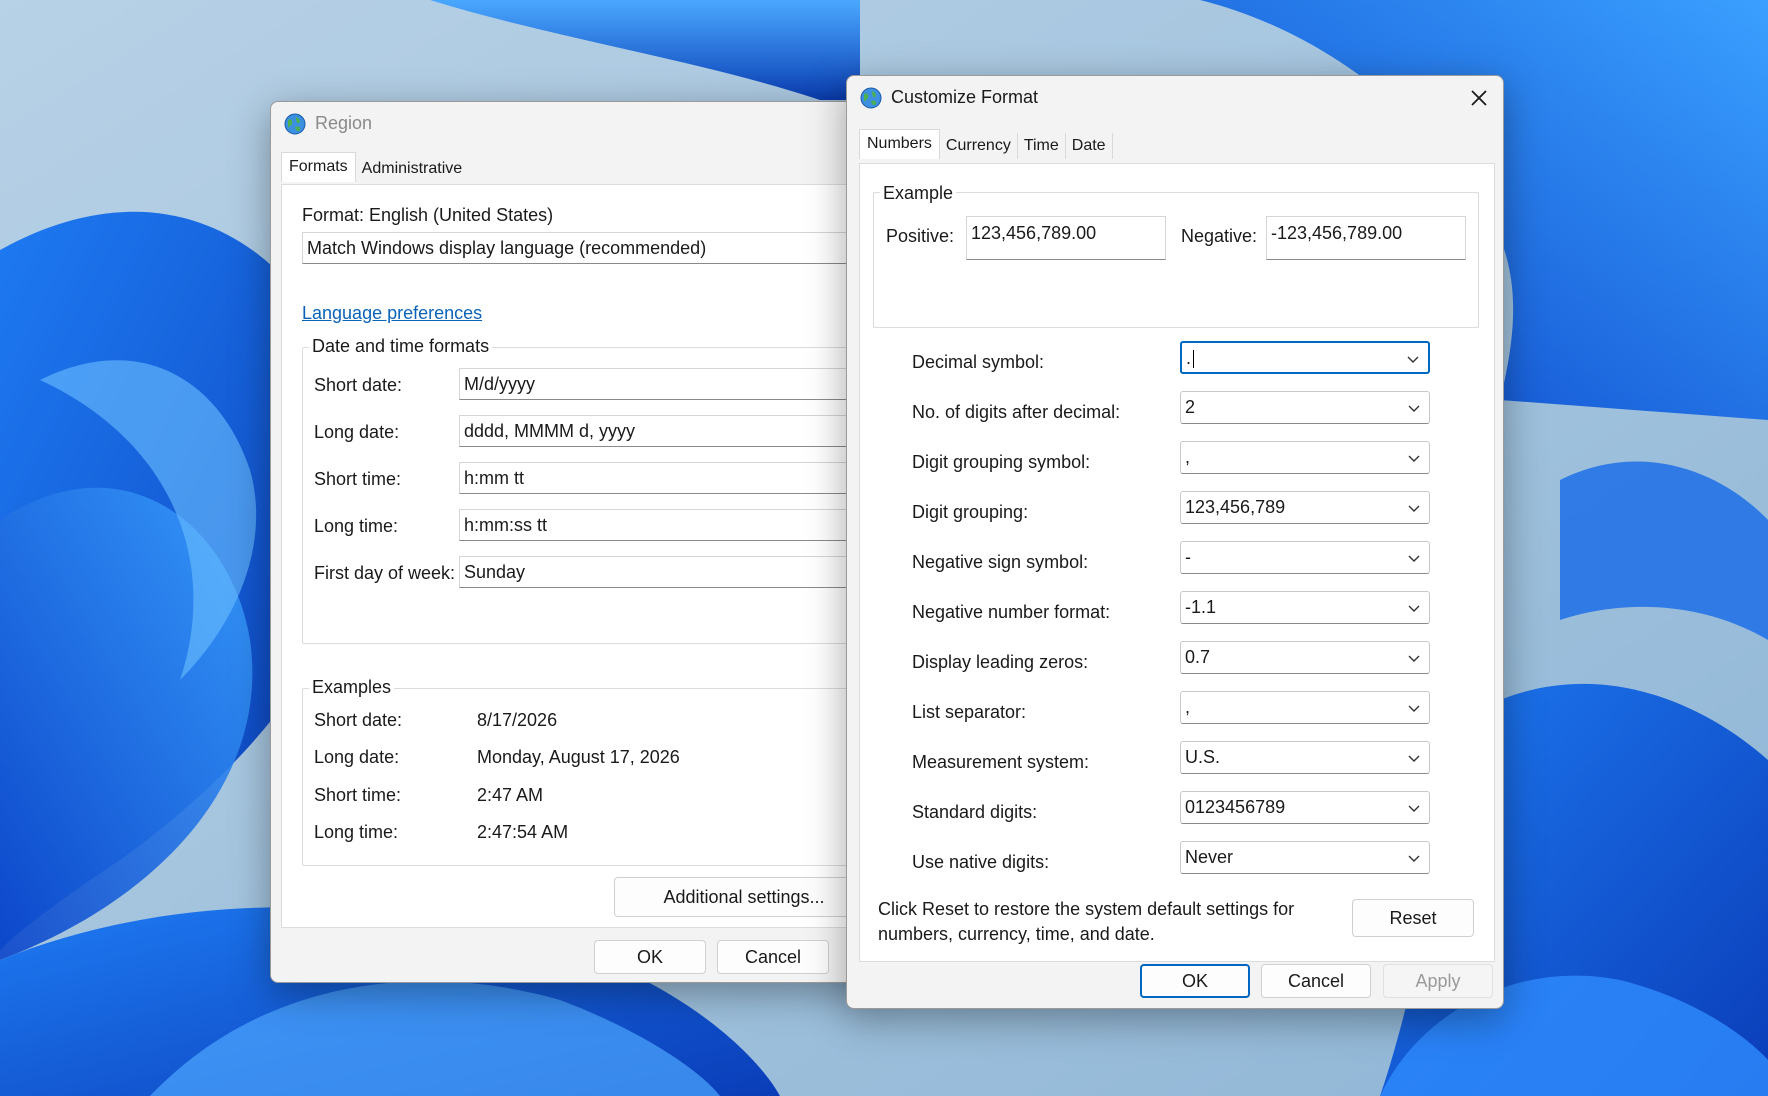 This screenshot has height=1096, width=1768. What do you see at coordinates (1198, 657) in the screenshot?
I see `leading-zeros-value: 0.7` at bounding box center [1198, 657].